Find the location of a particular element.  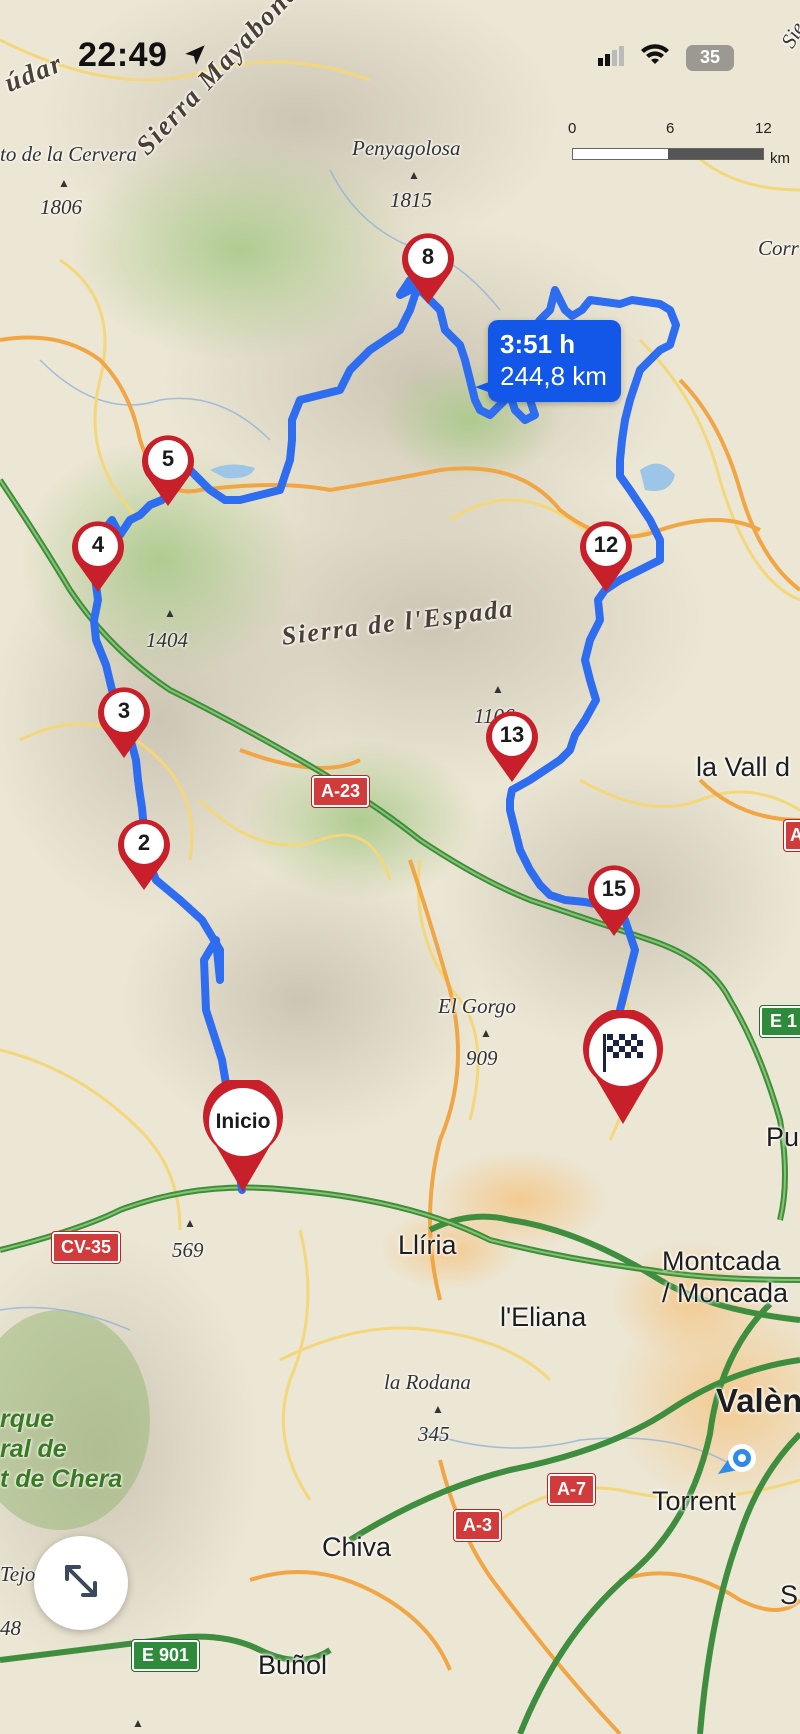

road-shield-e1: E 1 is located at coordinates (779, 1021).